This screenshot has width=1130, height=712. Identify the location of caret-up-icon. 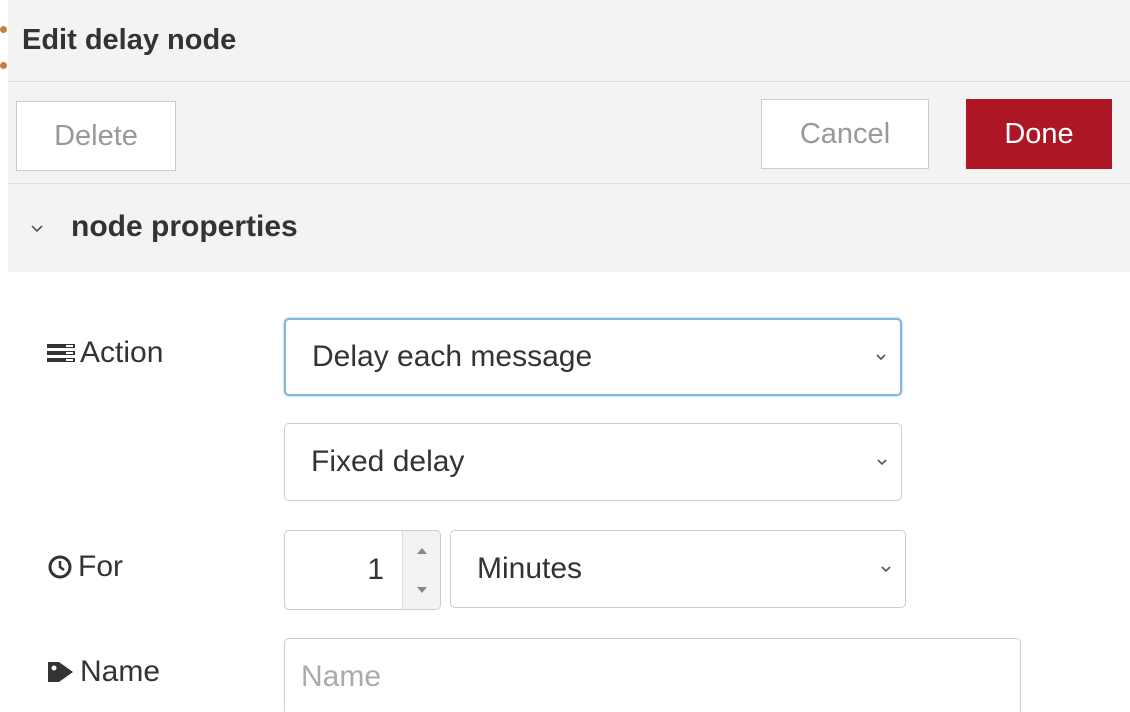
(422, 550).